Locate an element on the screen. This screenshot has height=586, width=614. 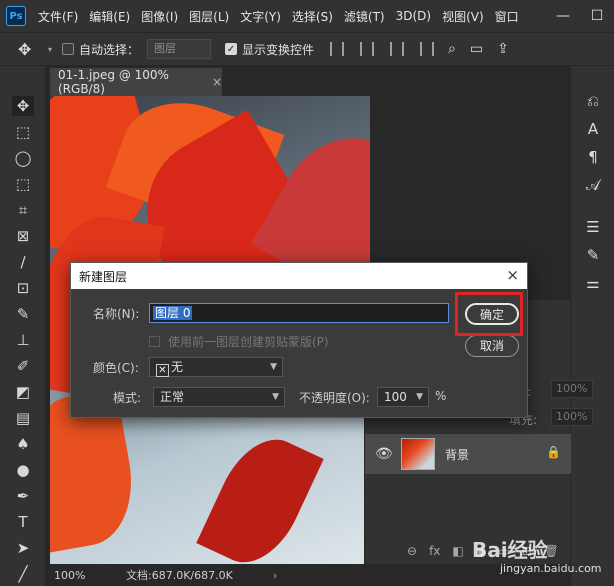
menu-select: 选择(S) is located at coordinates (312, 16).